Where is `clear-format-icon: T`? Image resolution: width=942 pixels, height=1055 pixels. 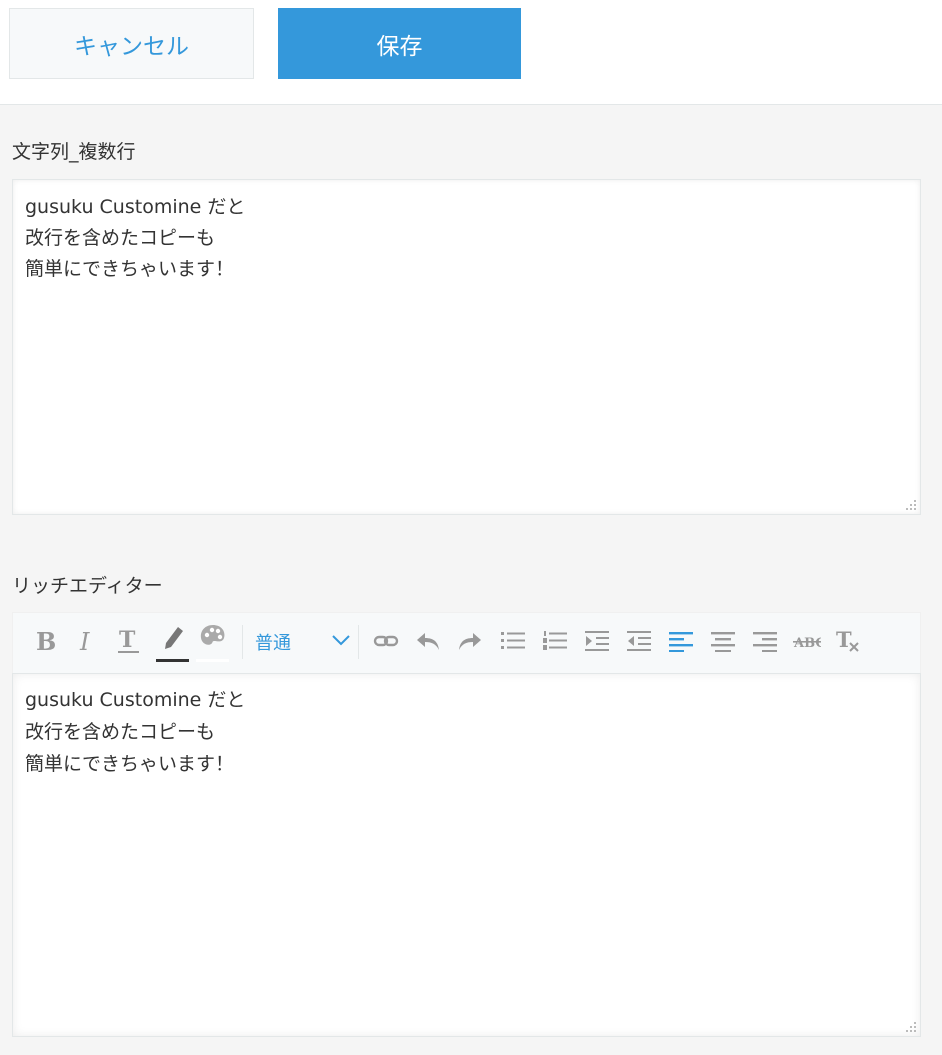 clear-format-icon: T is located at coordinates (849, 641).